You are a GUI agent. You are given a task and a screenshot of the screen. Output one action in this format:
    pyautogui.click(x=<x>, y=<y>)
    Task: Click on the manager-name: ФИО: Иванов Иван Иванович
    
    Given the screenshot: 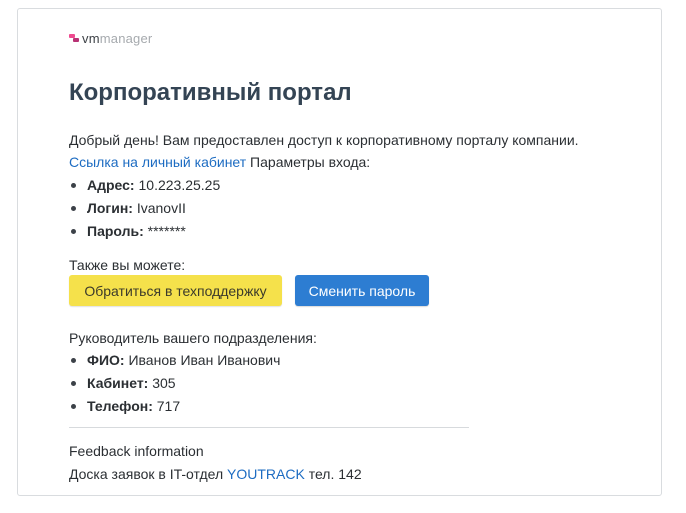 What is the action you would take?
    pyautogui.click(x=174, y=360)
    